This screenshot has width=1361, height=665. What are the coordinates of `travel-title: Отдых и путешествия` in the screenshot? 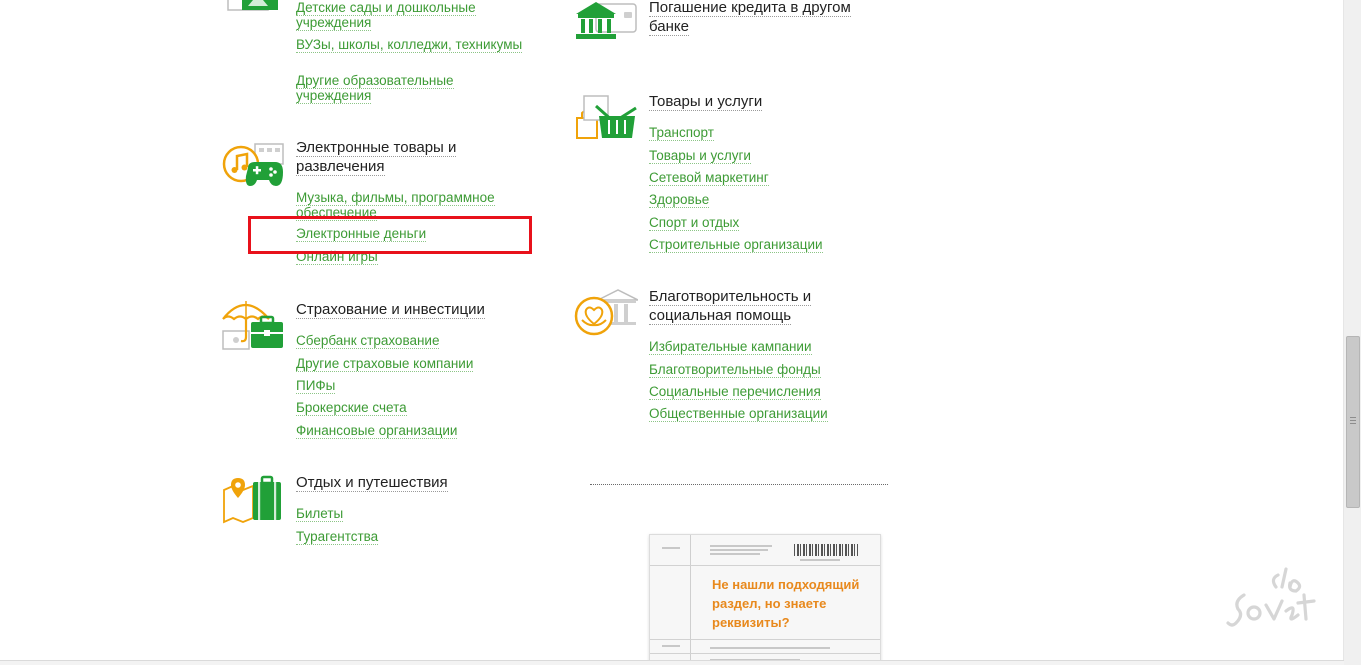 It's located at (401, 482).